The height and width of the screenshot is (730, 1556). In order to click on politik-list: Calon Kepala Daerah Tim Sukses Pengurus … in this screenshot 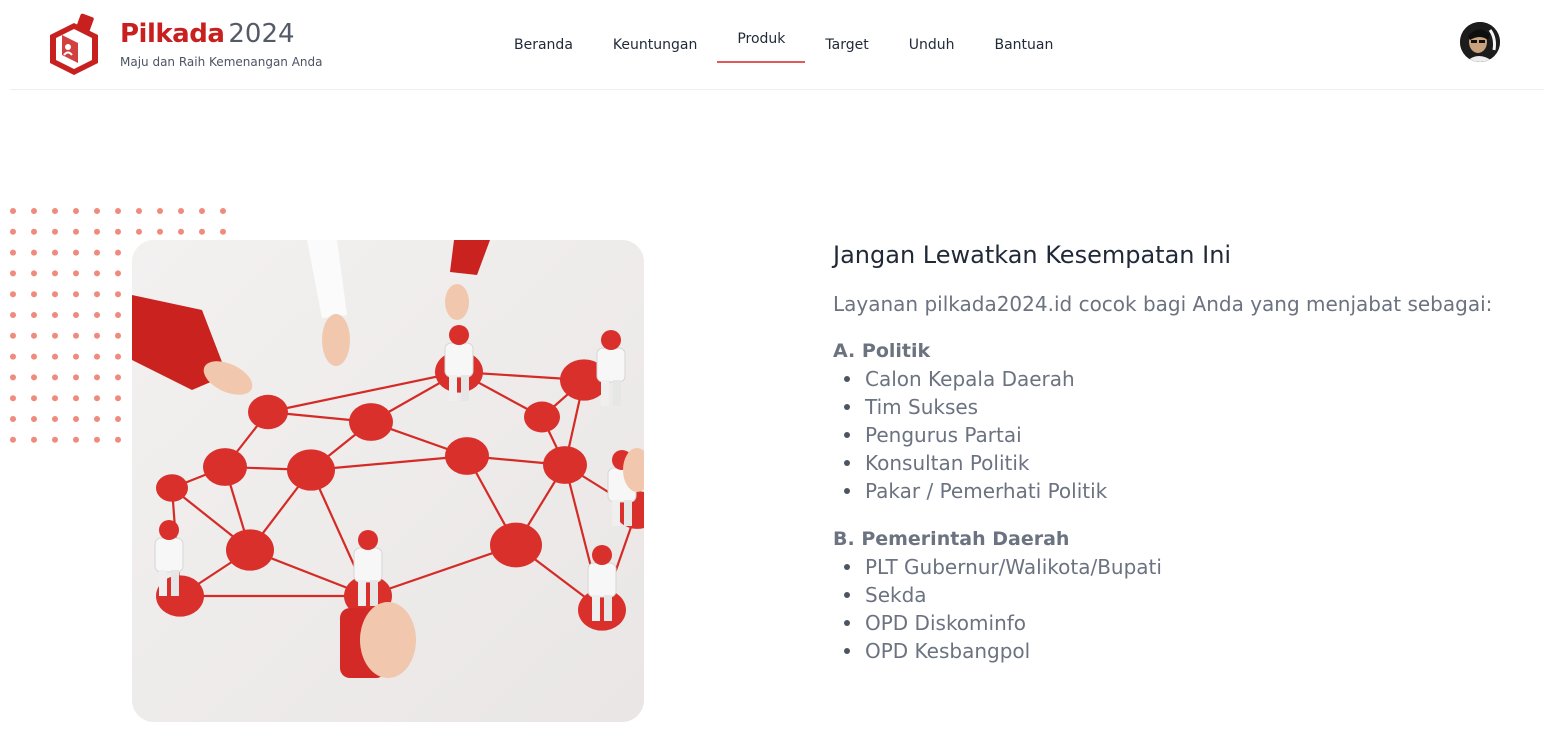, I will do `click(1183, 435)`.